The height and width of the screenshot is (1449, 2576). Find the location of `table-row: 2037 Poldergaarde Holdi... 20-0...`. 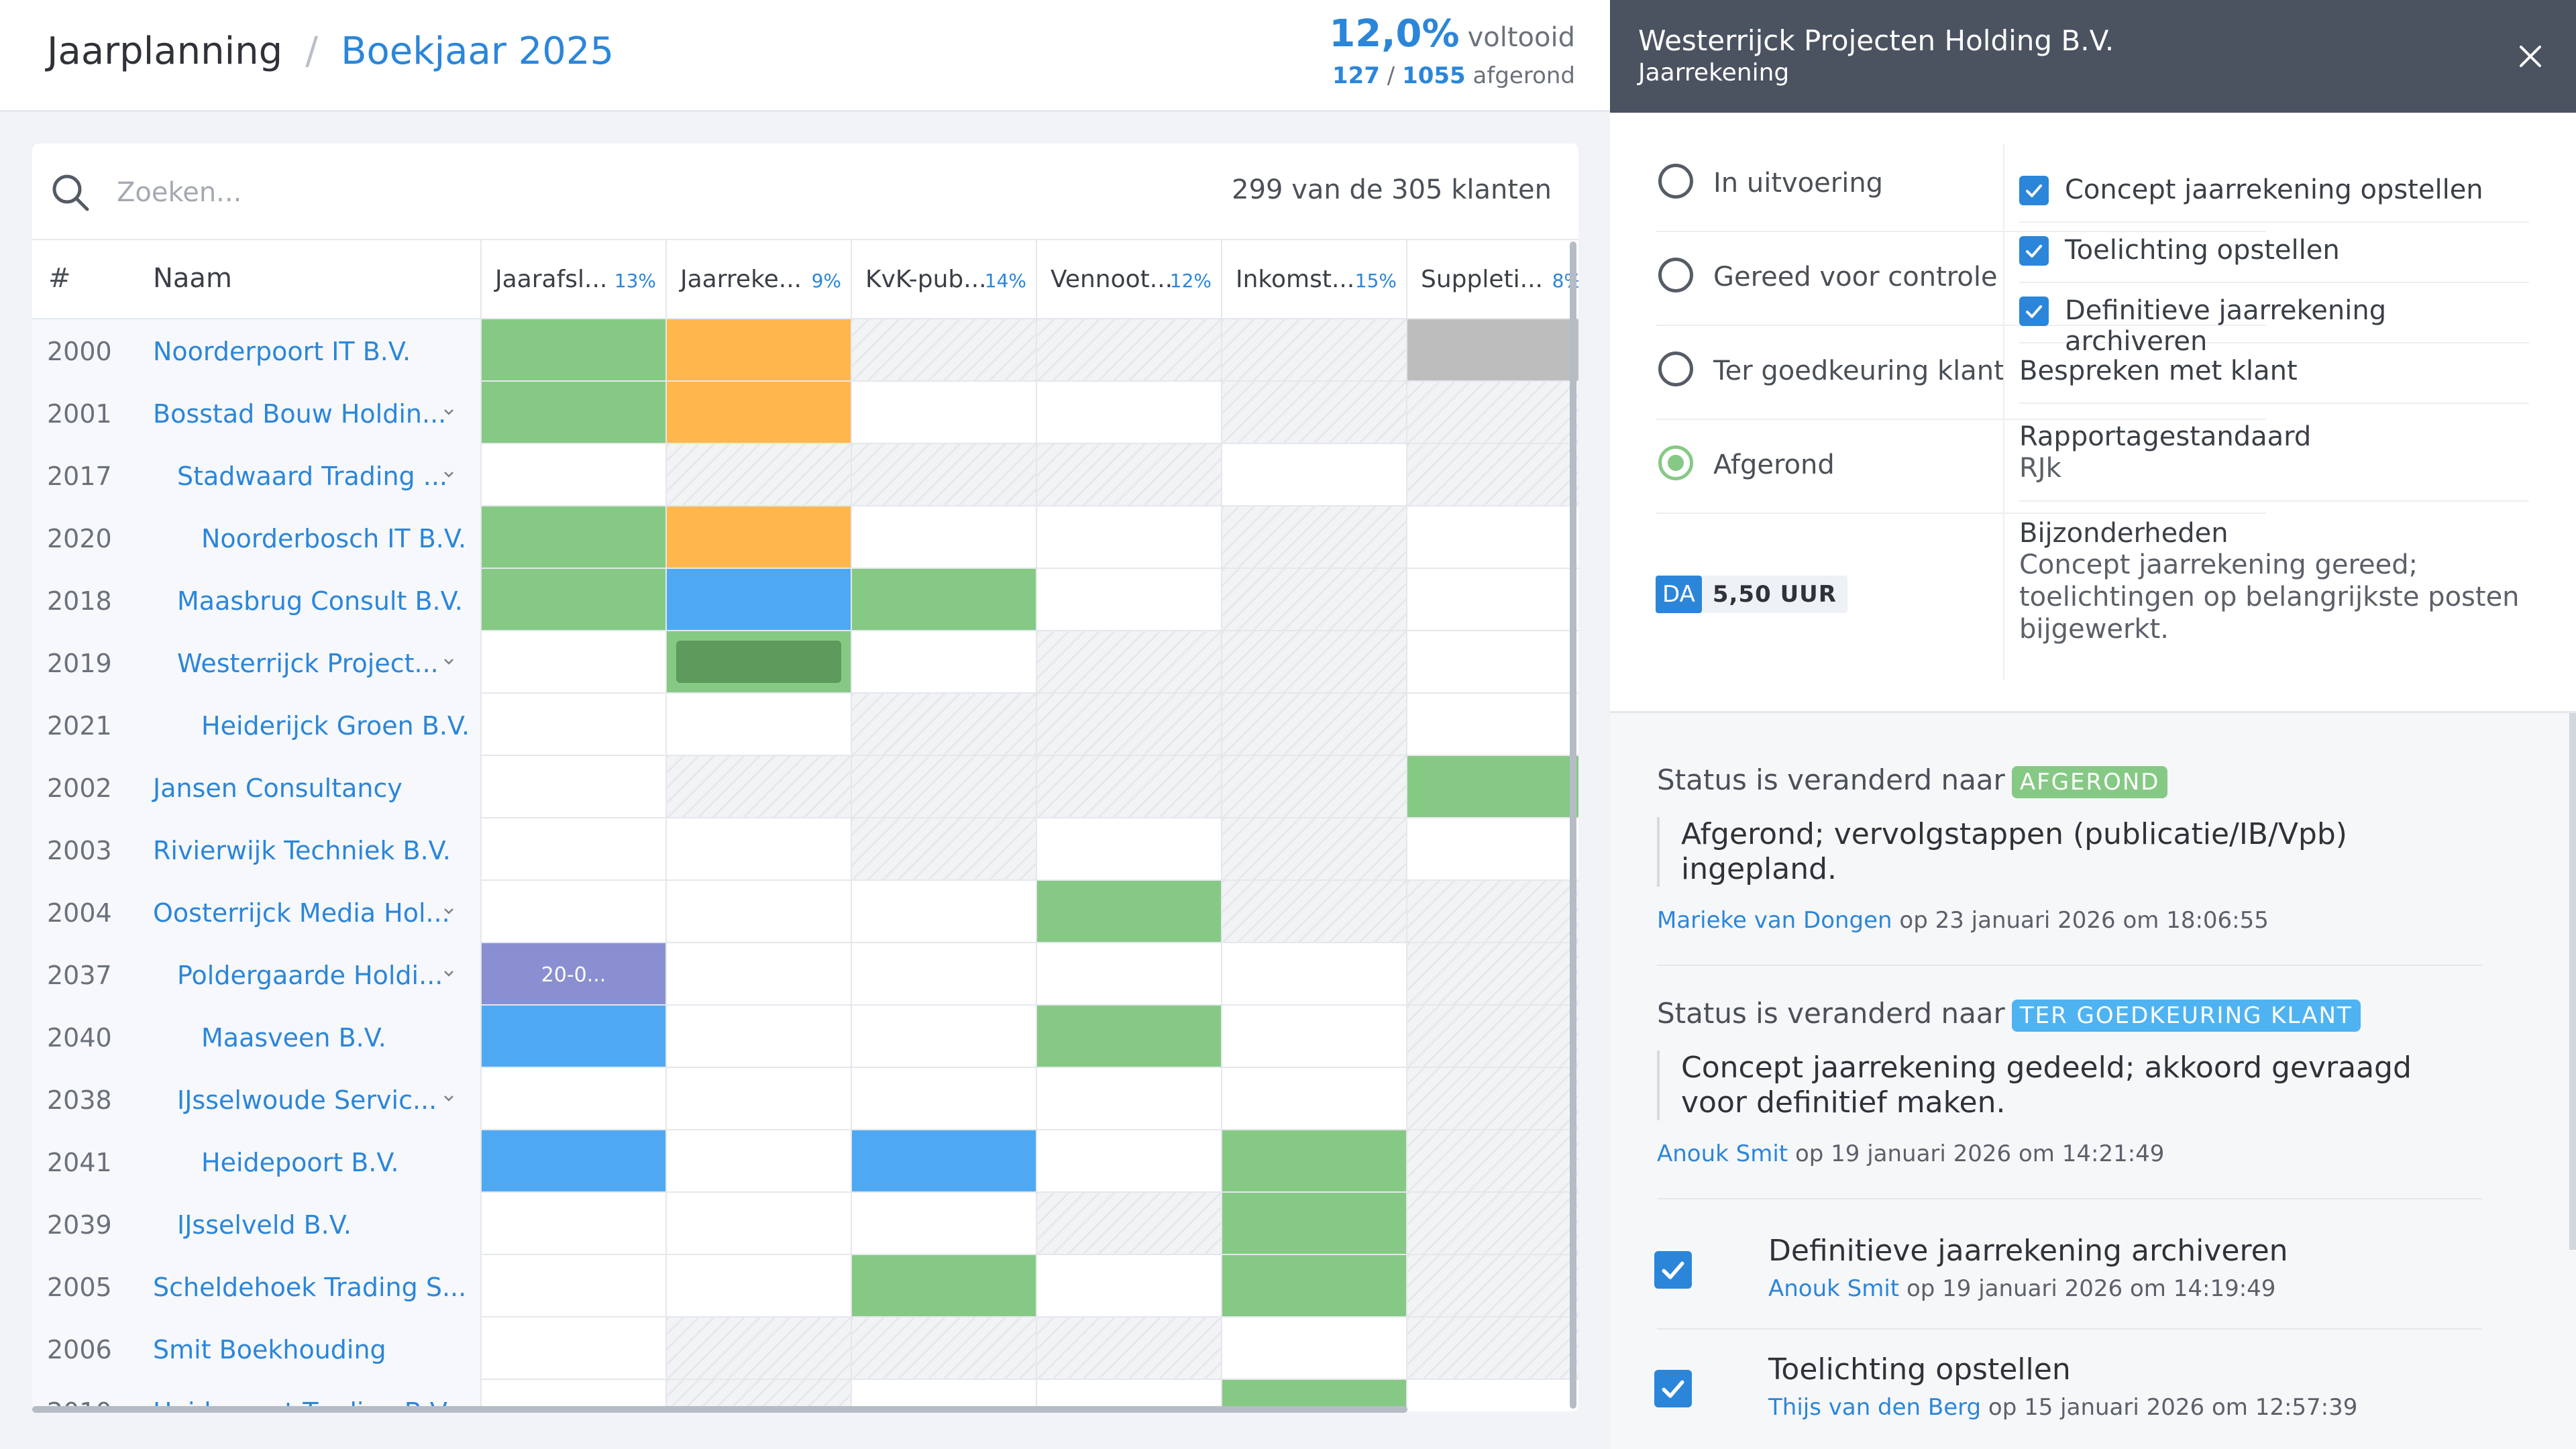

table-row: 2037 Poldergaarde Holdi... 20-0... is located at coordinates (805, 975).